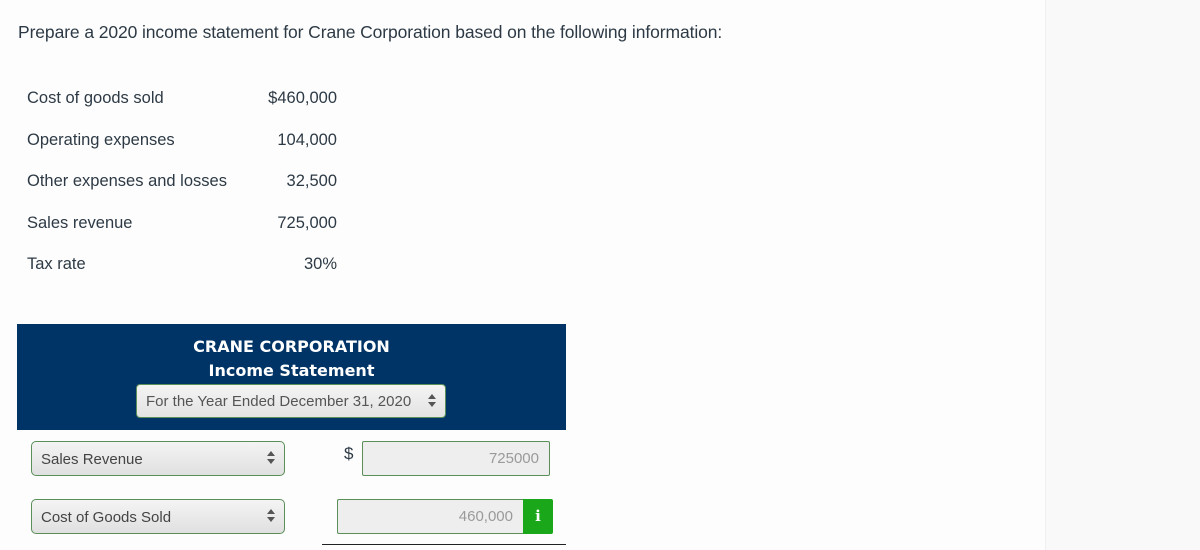  I want to click on given-row: Sales revenue 725,000, so click(182, 224).